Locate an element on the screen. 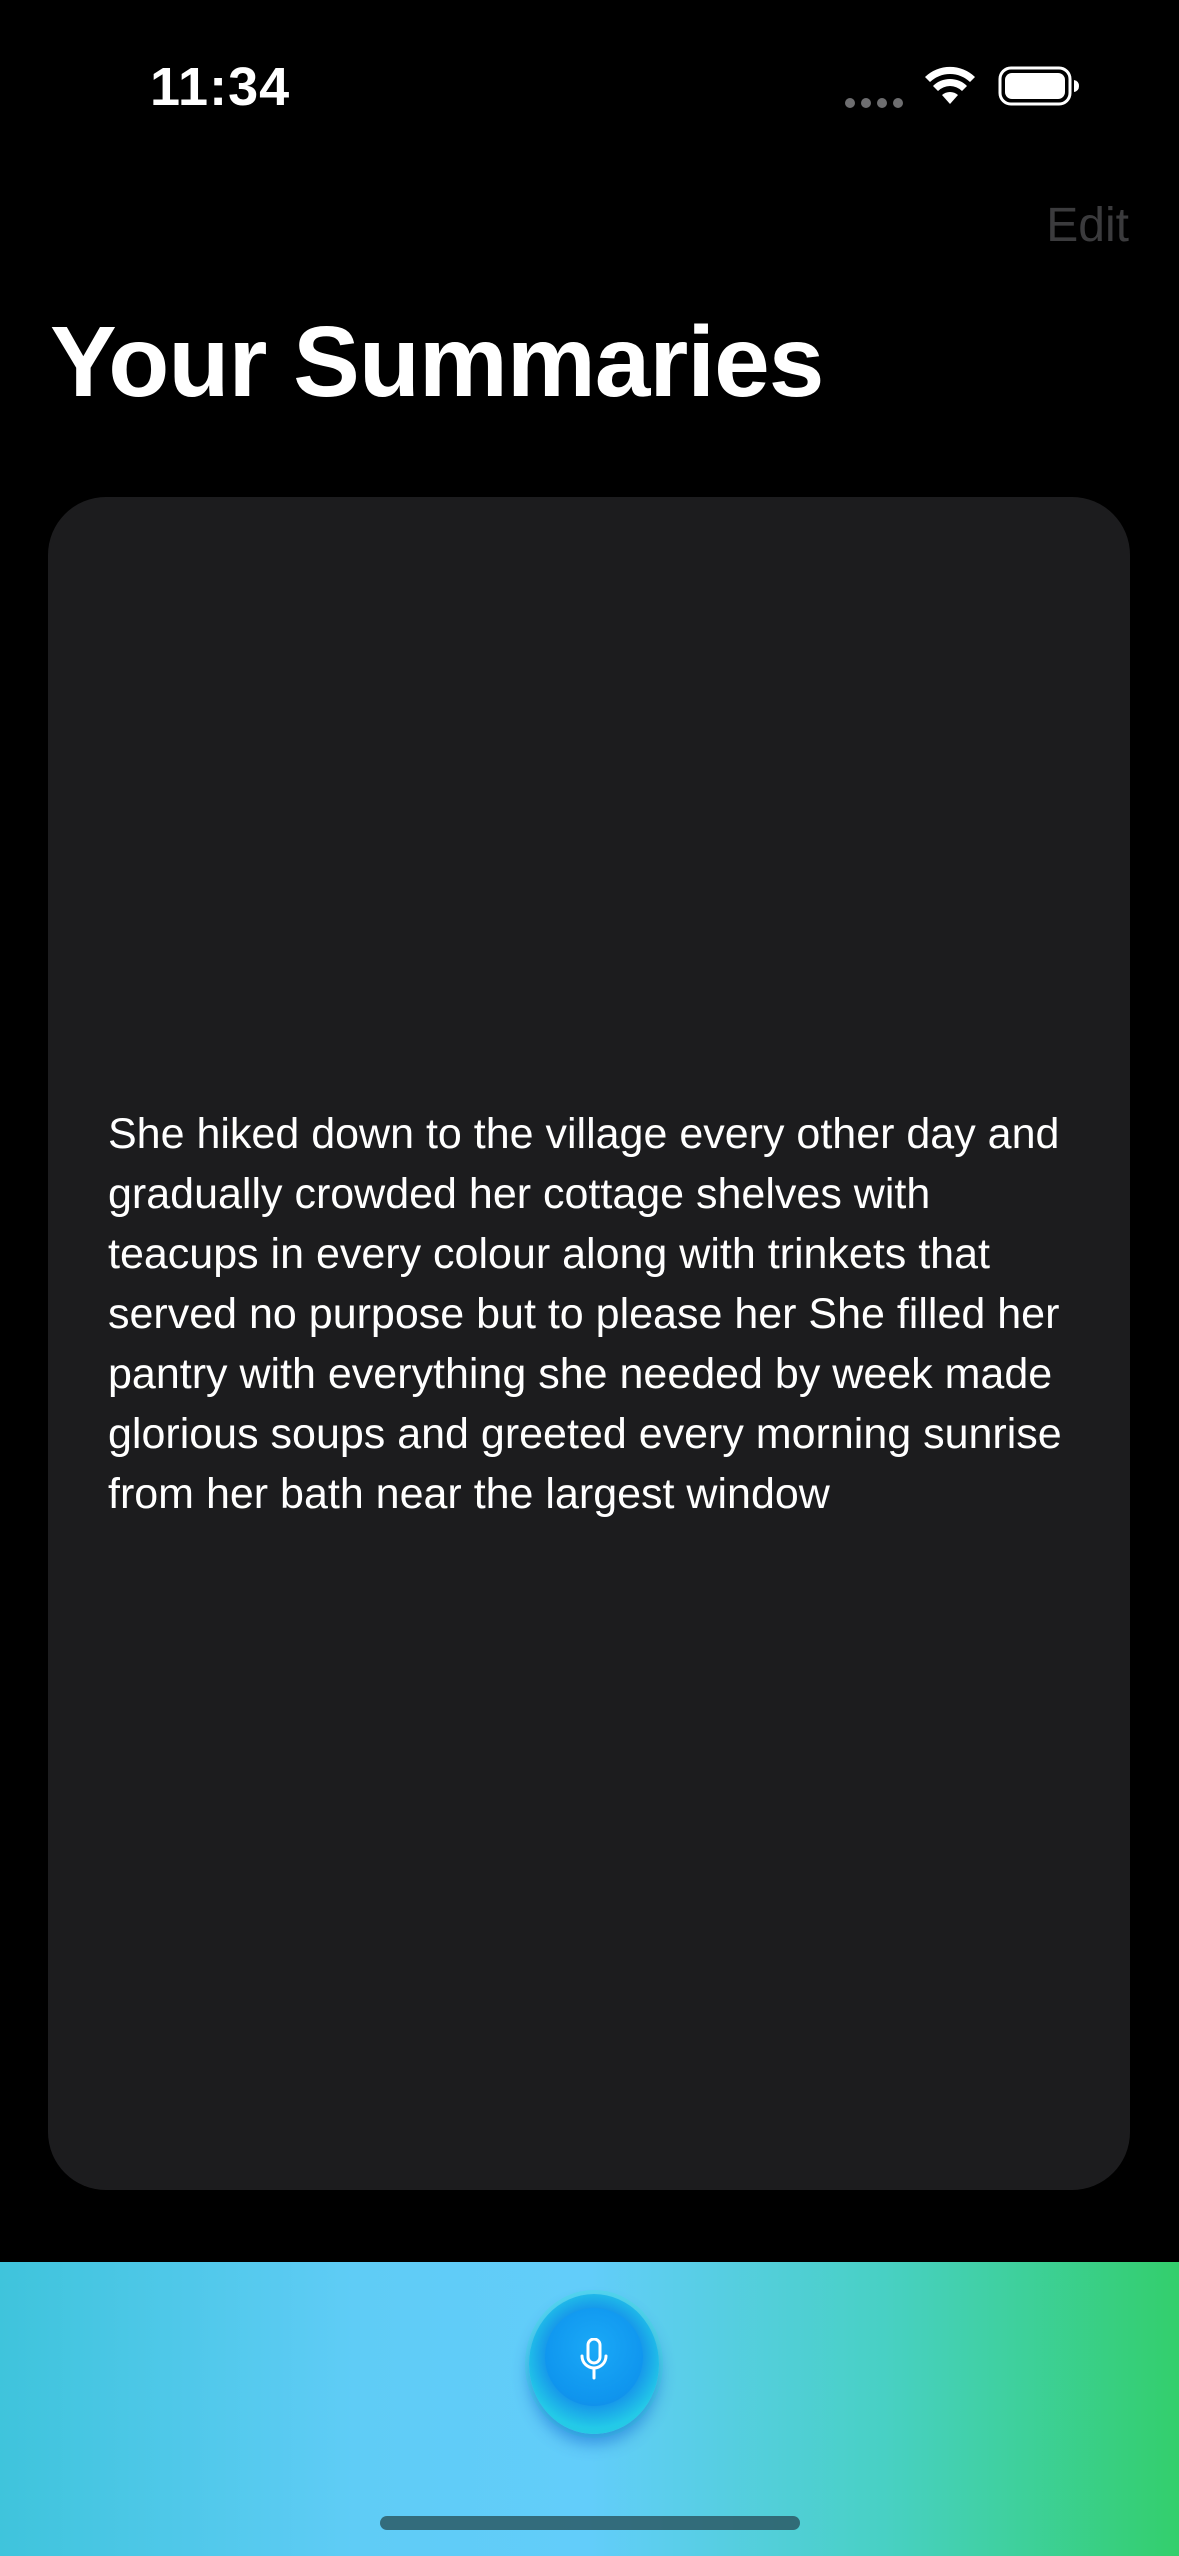 The height and width of the screenshot is (2556, 1179). page-title: Your Summaries is located at coordinates (437, 362).